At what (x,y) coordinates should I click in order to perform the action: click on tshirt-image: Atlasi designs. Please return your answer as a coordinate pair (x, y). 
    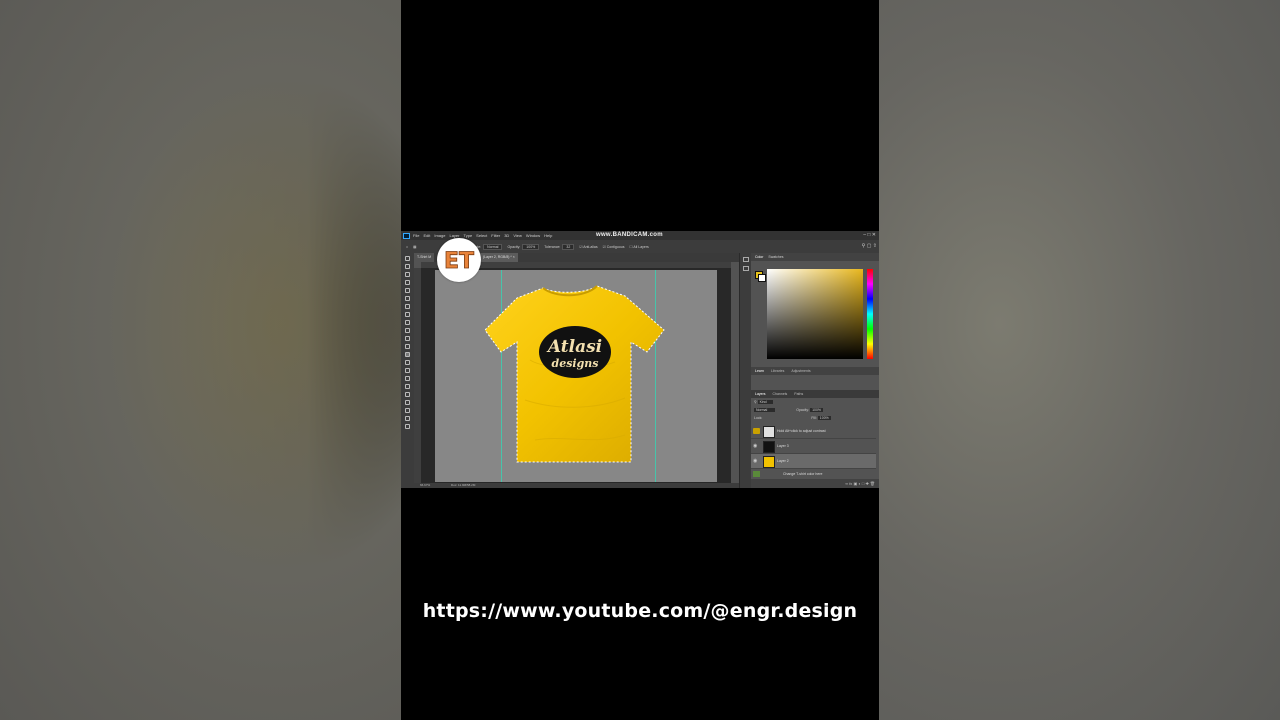
    Looking at the image, I should click on (574, 374).